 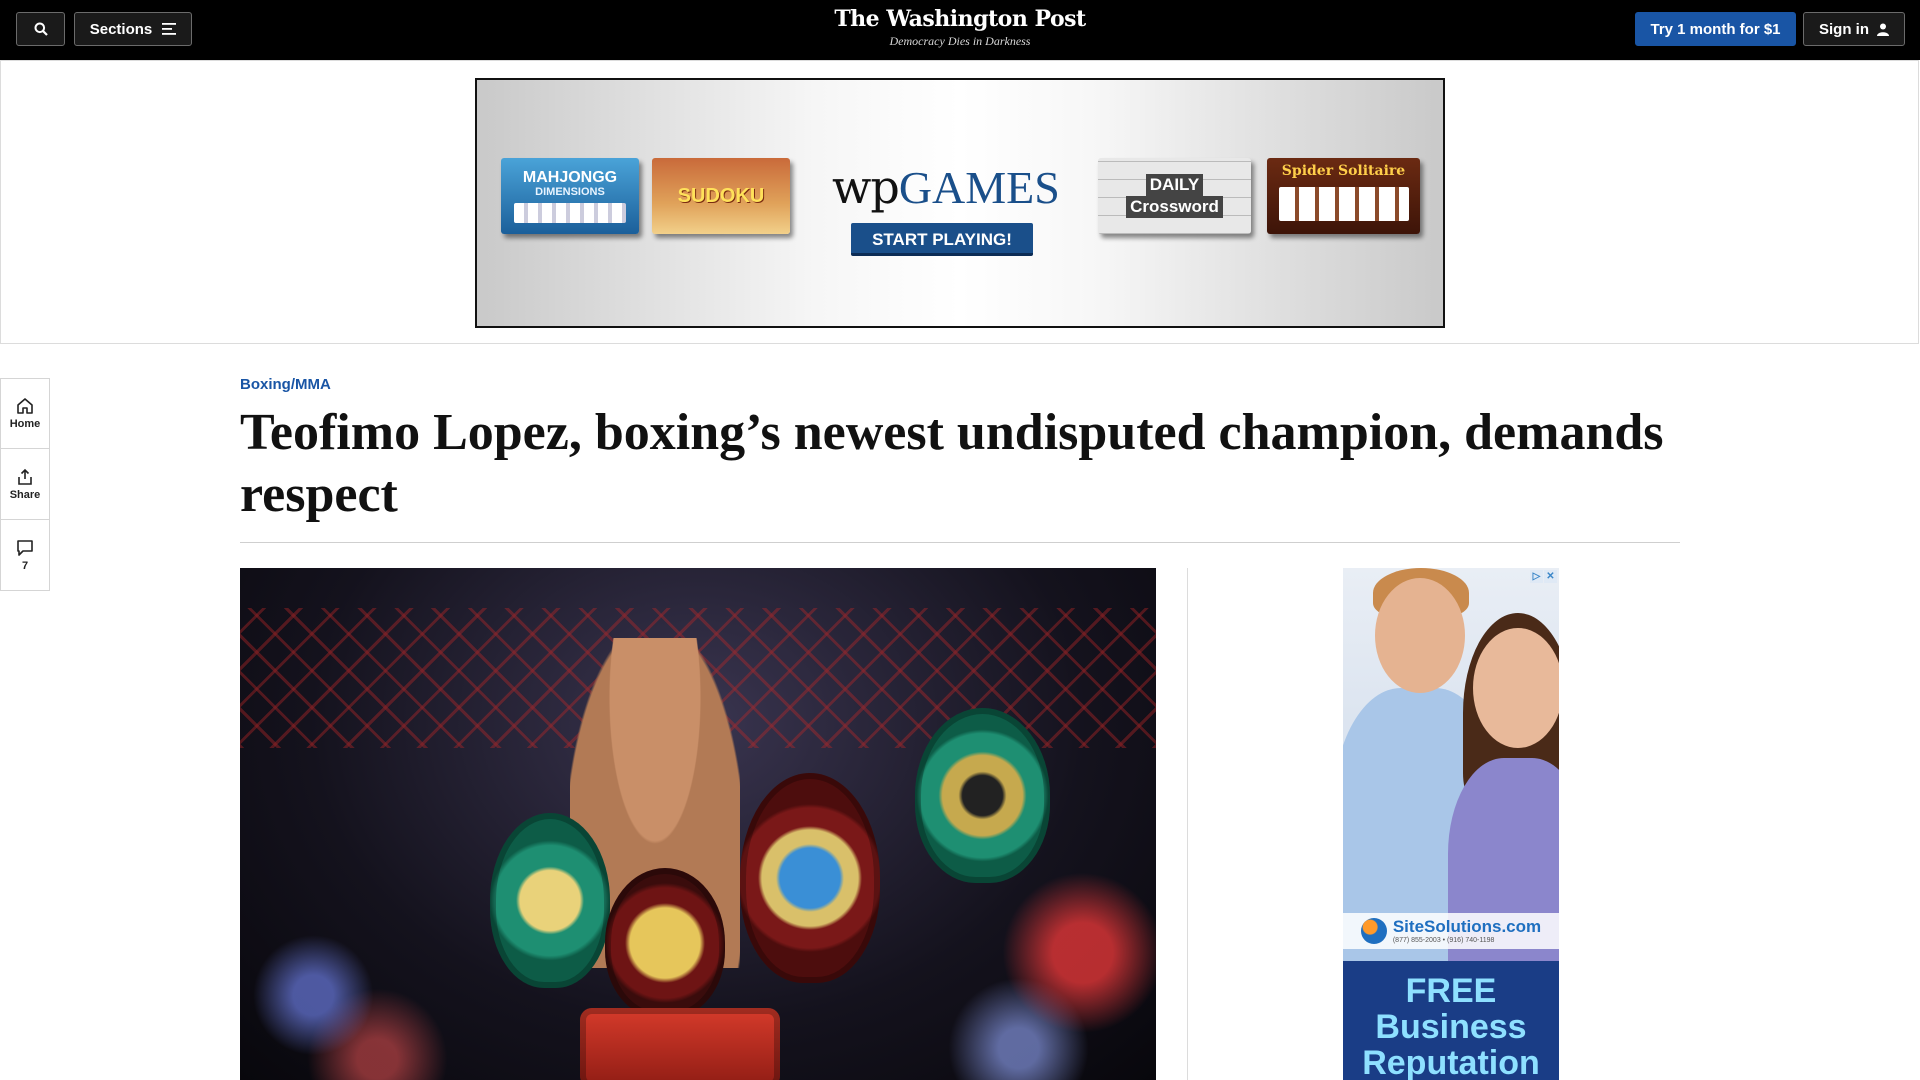 I want to click on rail-home-button: Home, so click(x=25, y=413).